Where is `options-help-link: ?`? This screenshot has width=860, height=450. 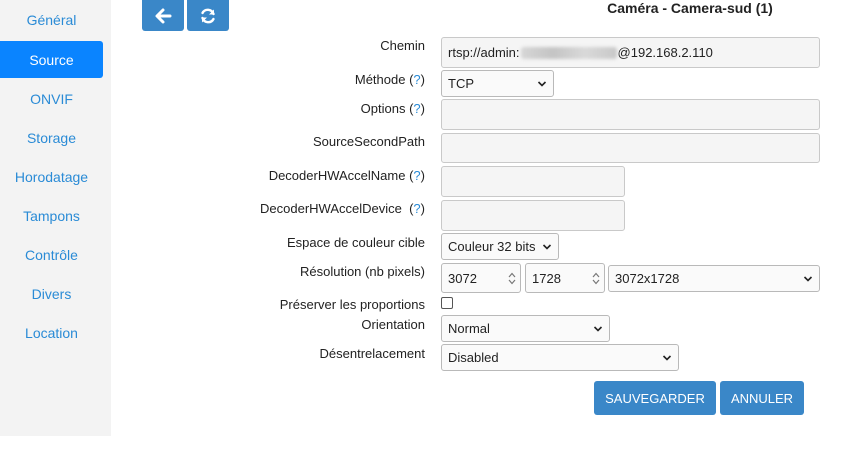 options-help-link: ? is located at coordinates (416, 108).